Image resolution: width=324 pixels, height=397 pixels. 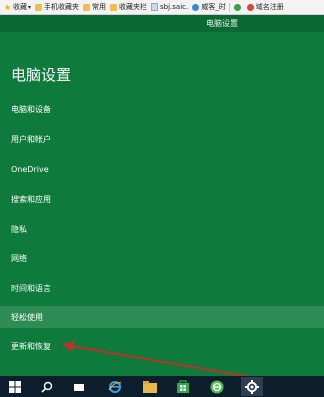 I want to click on settings-item-ease-of-access: 轻松使用, so click(x=162, y=317).